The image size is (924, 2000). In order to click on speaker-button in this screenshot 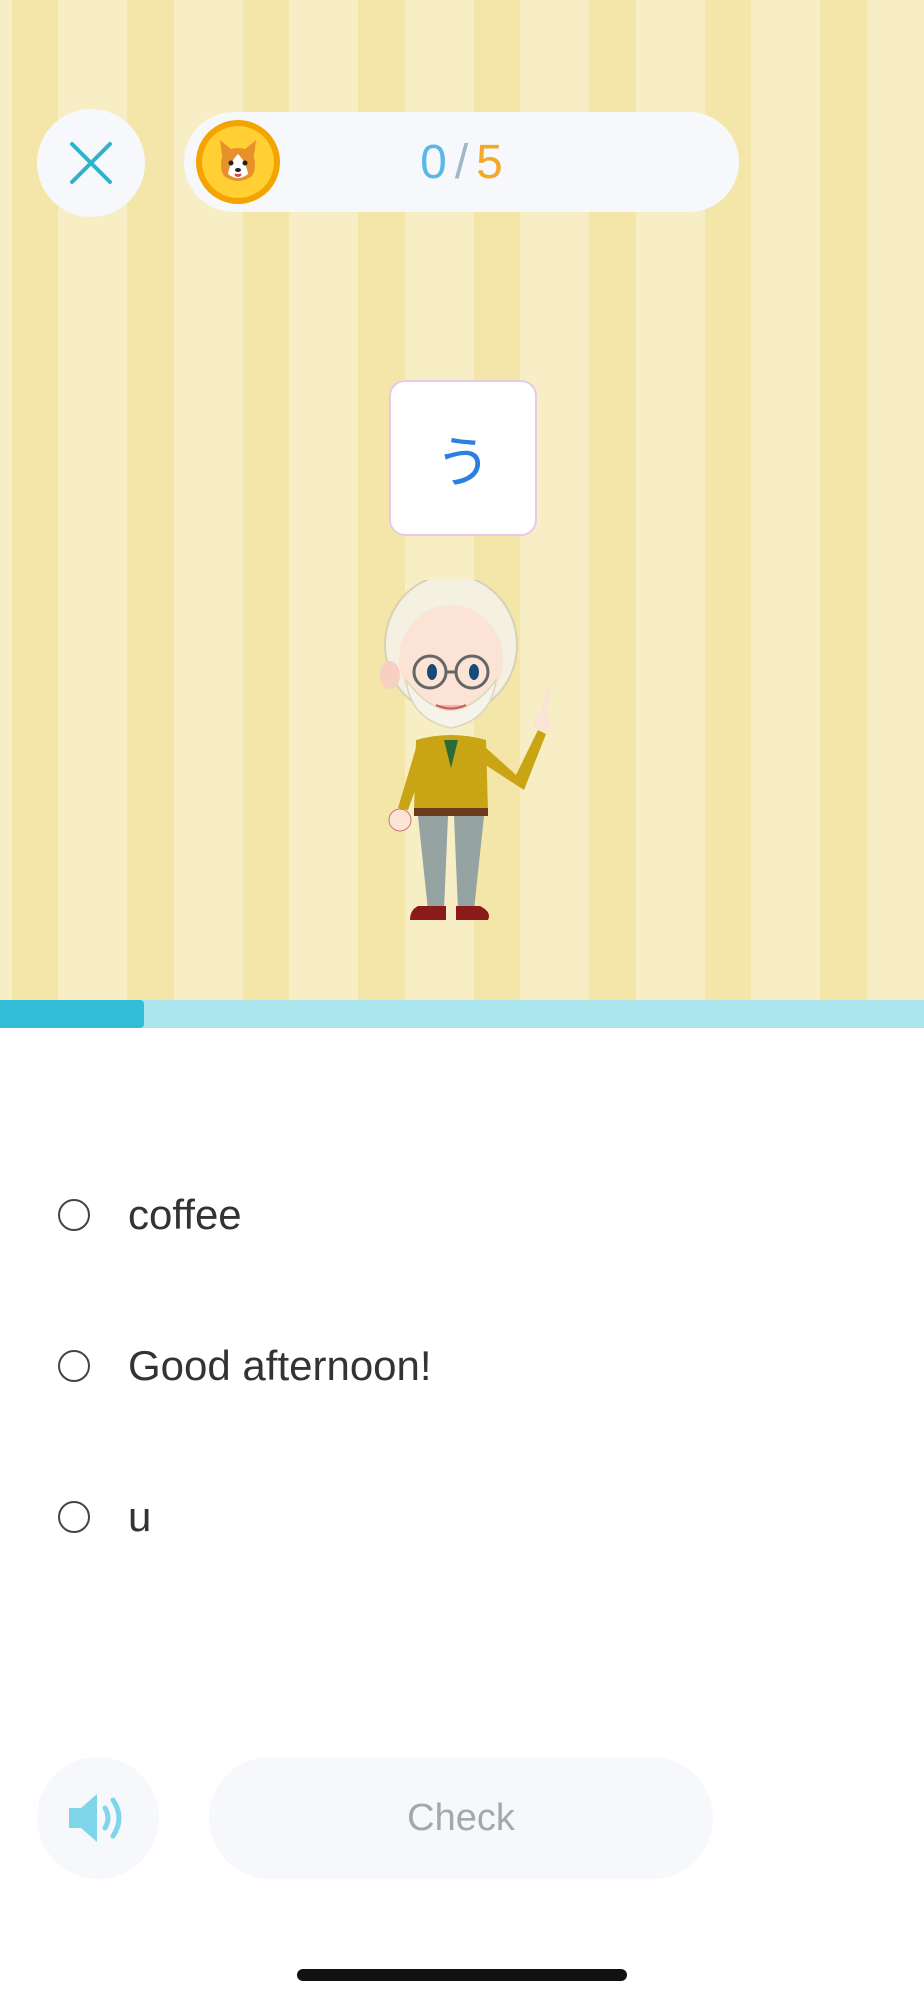, I will do `click(98, 1818)`.